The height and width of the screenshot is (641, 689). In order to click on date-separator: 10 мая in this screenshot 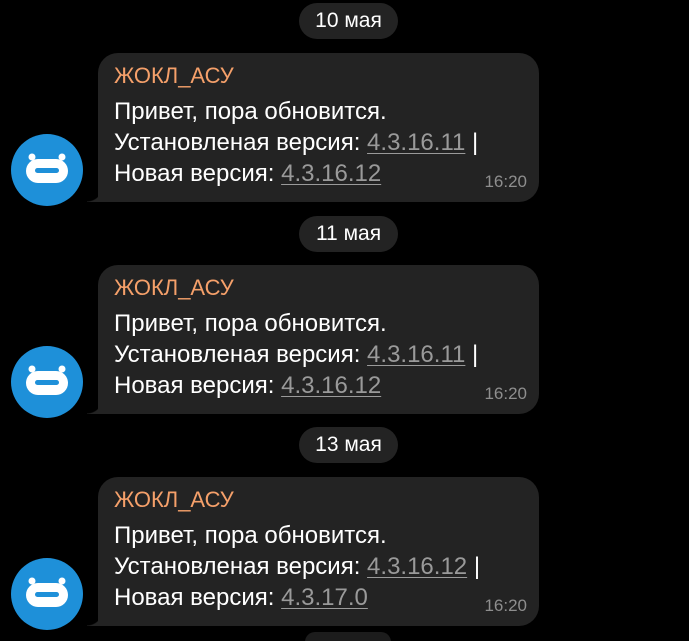, I will do `click(348, 21)`.